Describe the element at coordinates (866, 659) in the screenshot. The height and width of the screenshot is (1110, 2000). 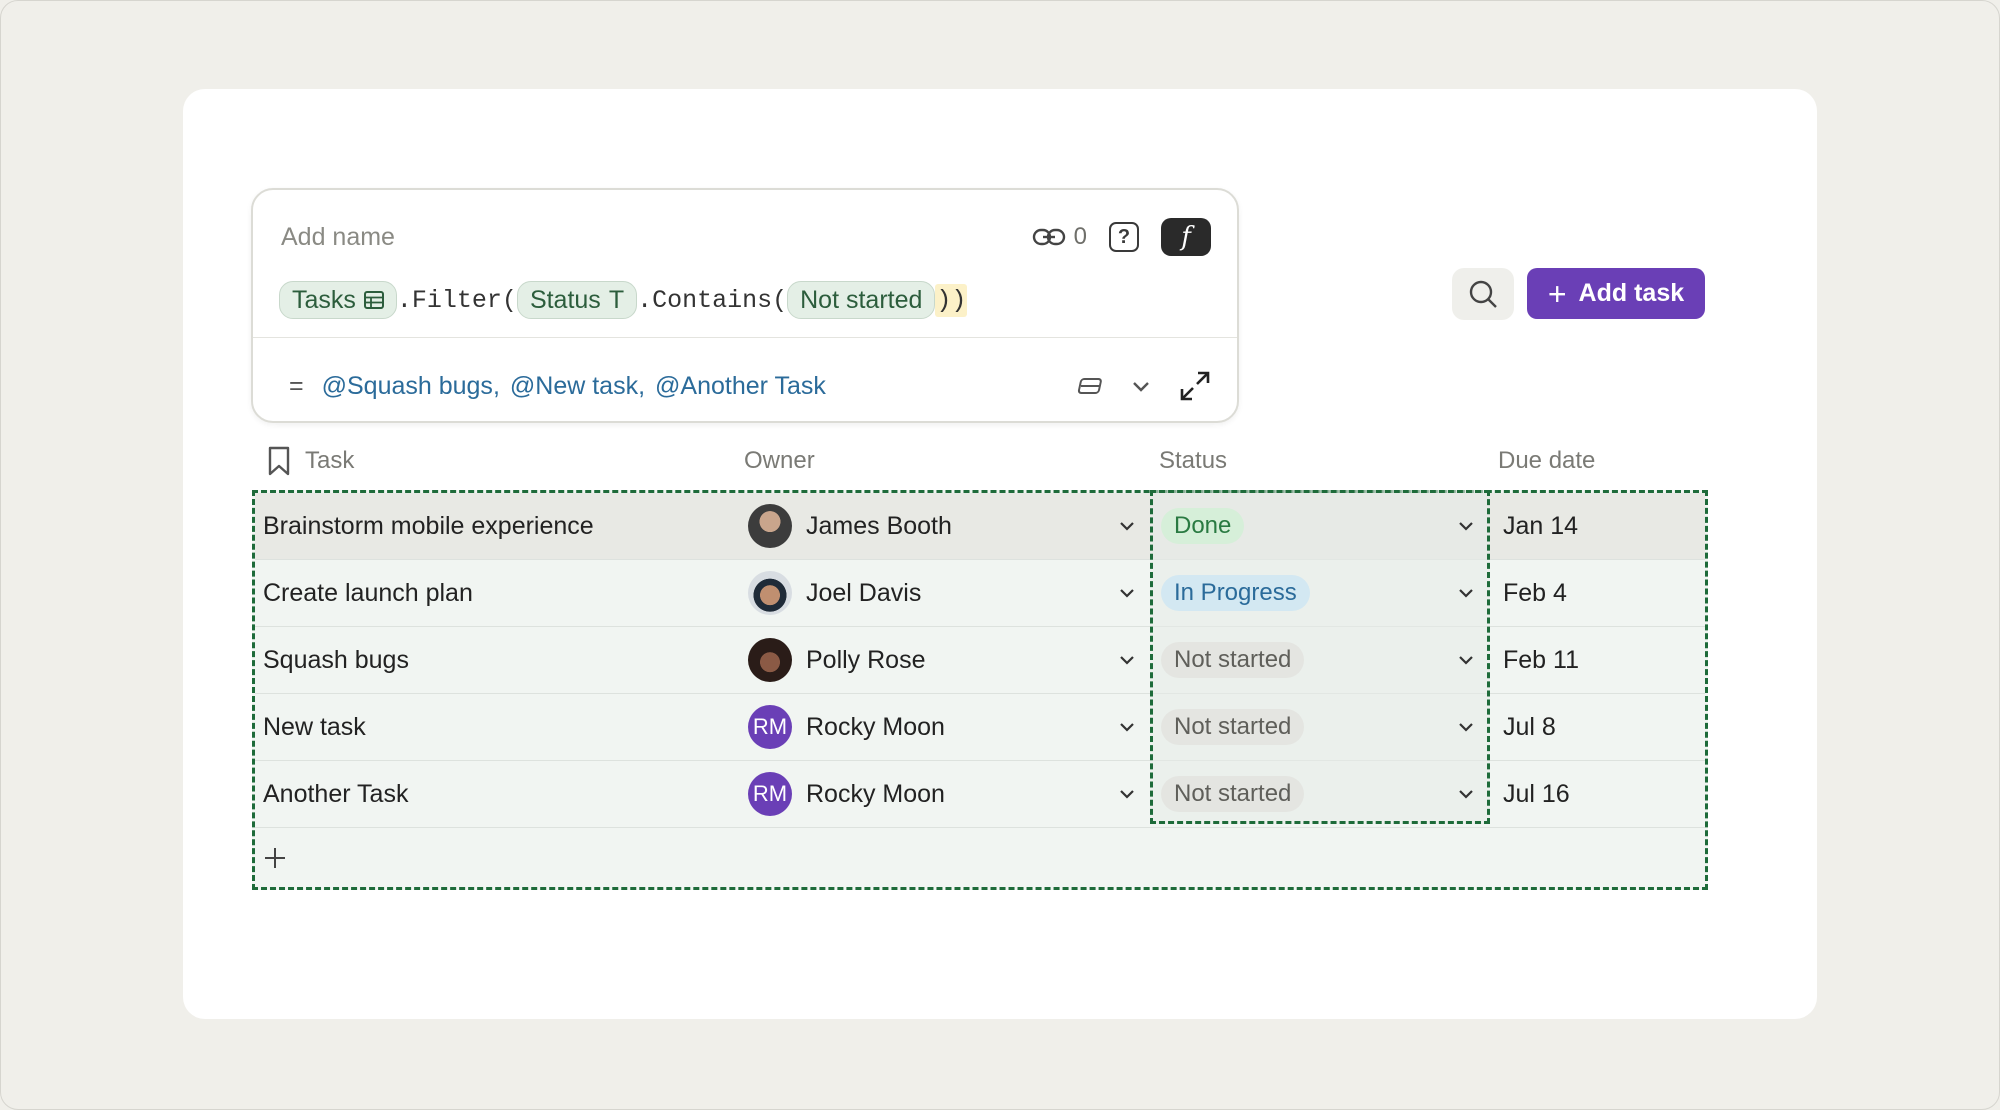
I see `owner-name: Polly Rose` at that location.